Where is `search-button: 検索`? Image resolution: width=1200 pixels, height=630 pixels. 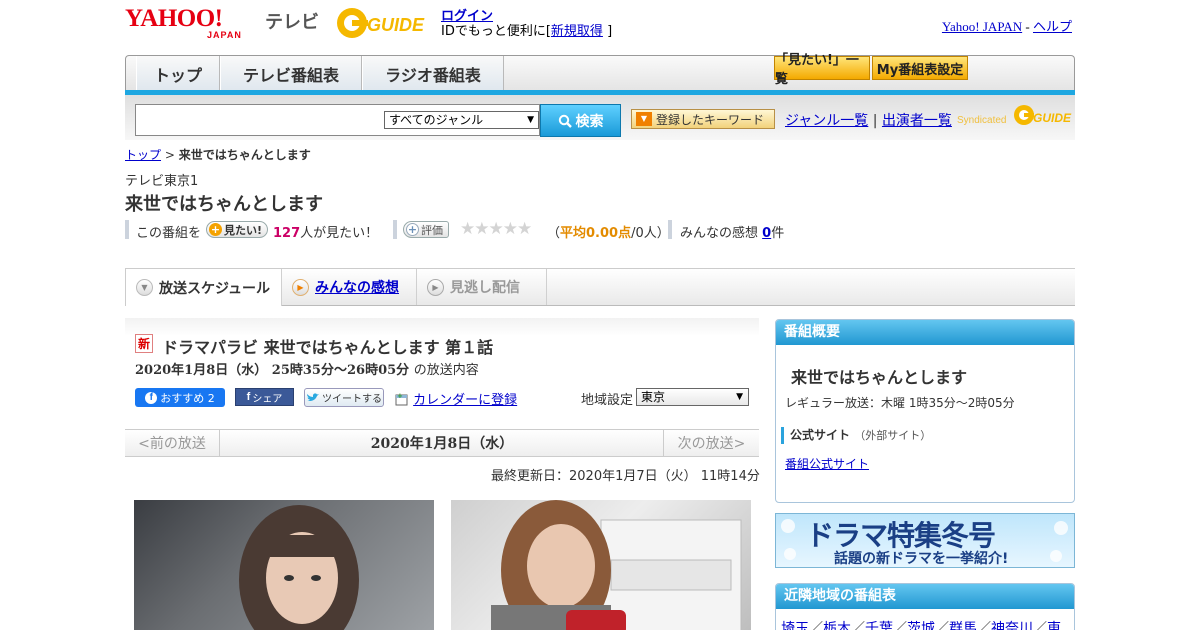 search-button: 検索 is located at coordinates (580, 120).